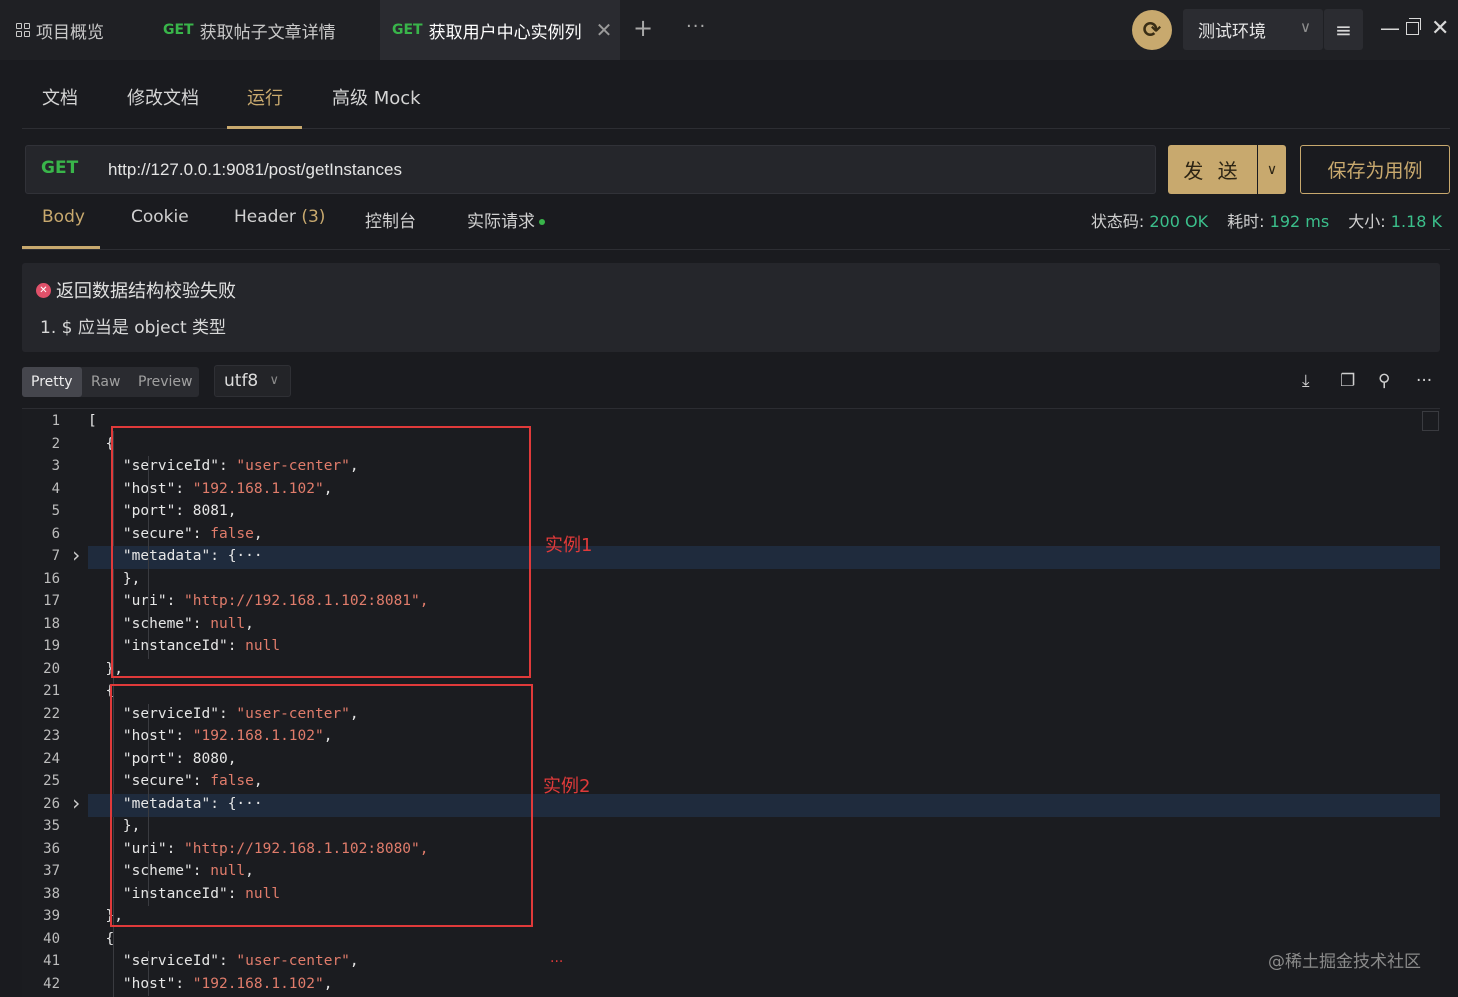 The height and width of the screenshot is (997, 1458). I want to click on api-sub-tabs: 文档 修改文档 运行 高级 Mock, so click(736, 94).